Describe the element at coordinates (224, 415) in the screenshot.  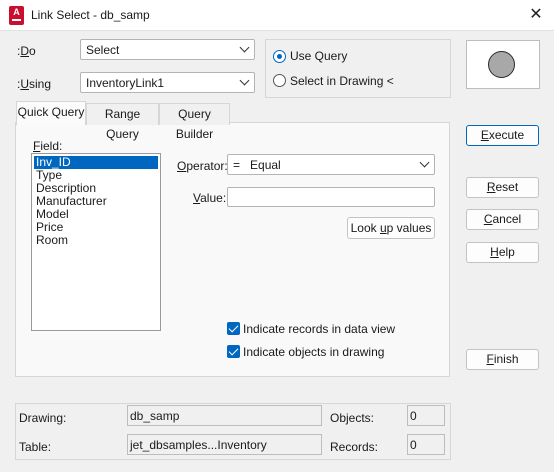
I see `drawing-value-field: db_samp` at that location.